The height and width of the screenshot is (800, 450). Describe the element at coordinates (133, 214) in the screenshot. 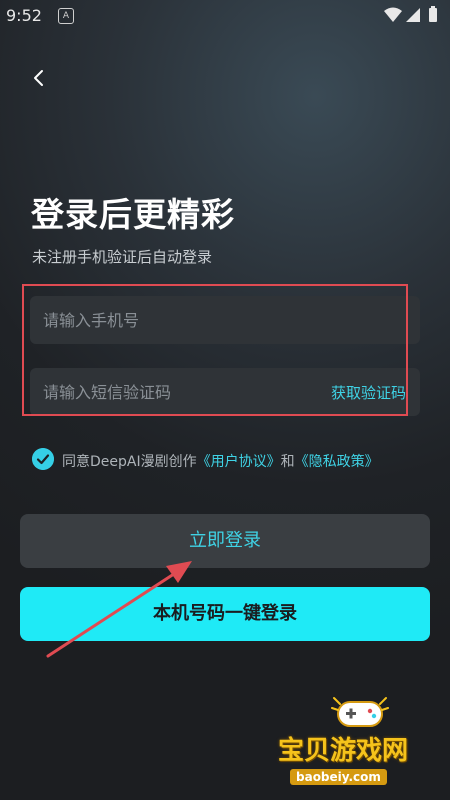

I see `page-title: 登录后更精彩` at that location.